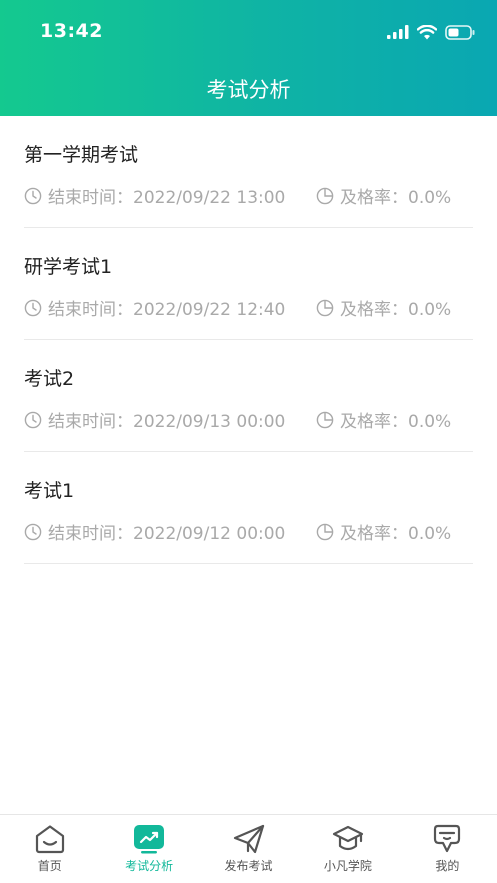 This screenshot has width=497, height=883. Describe the element at coordinates (248, 839) in the screenshot. I see `paper-plane-icon` at that location.